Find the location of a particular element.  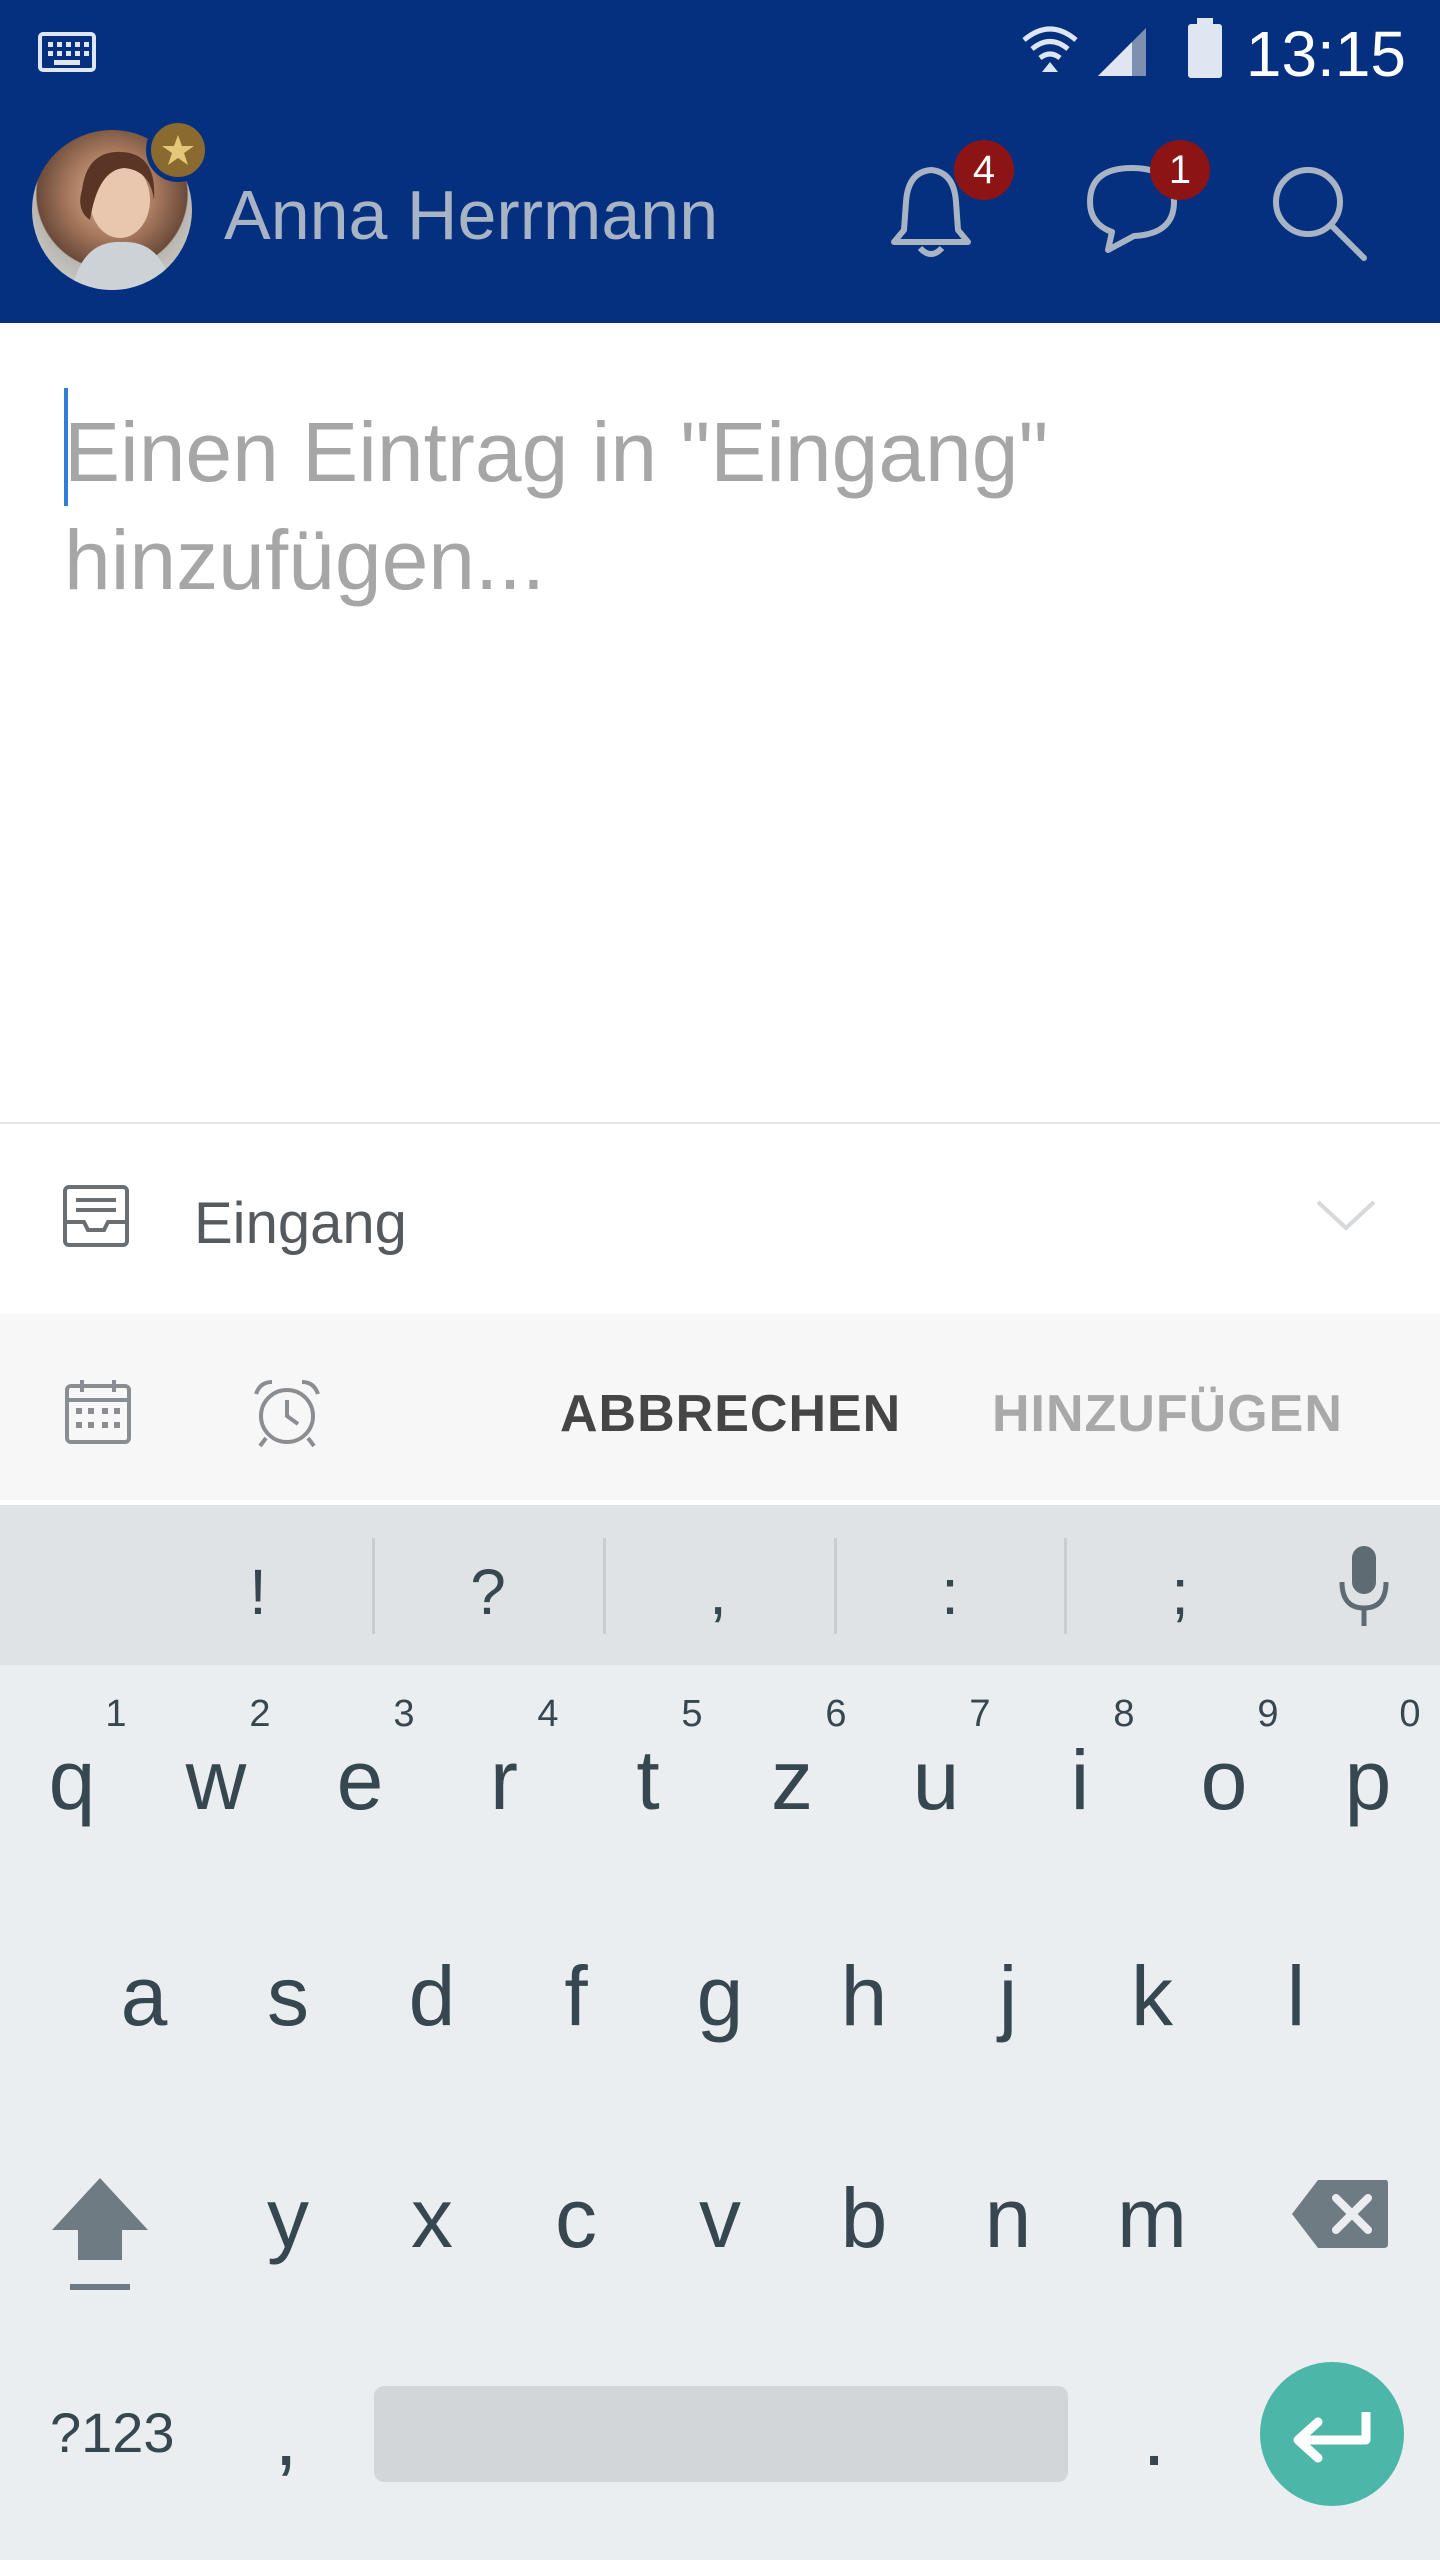

key-y: y is located at coordinates (288, 2218).